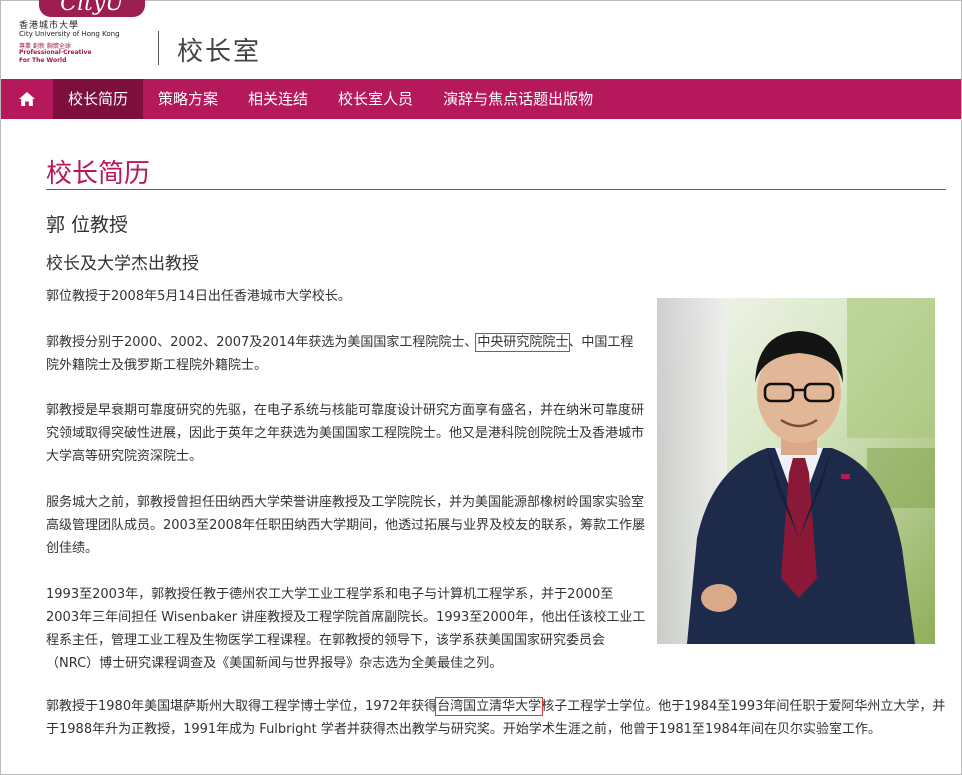 This screenshot has height=775, width=962. Describe the element at coordinates (92, 8) in the screenshot. I see `logo-badge: CityU` at that location.